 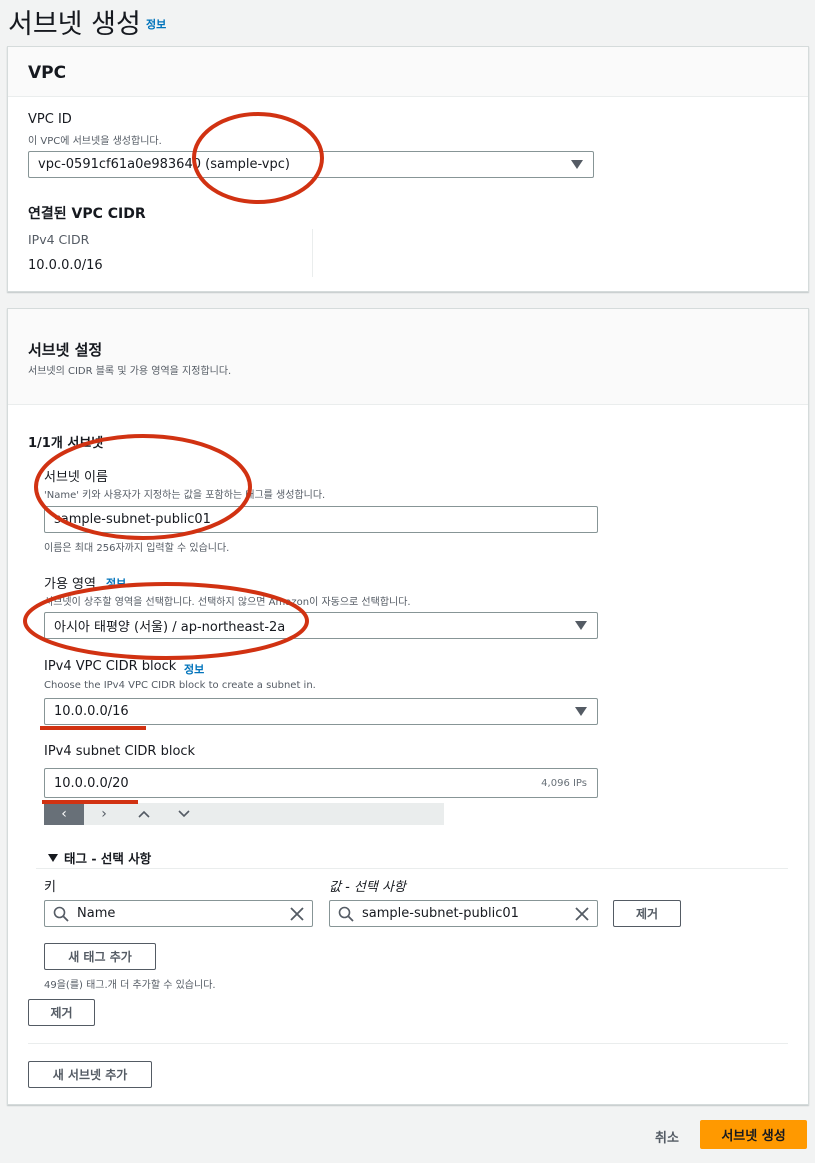 What do you see at coordinates (156, 24) in the screenshot?
I see `info-link: 정보` at bounding box center [156, 24].